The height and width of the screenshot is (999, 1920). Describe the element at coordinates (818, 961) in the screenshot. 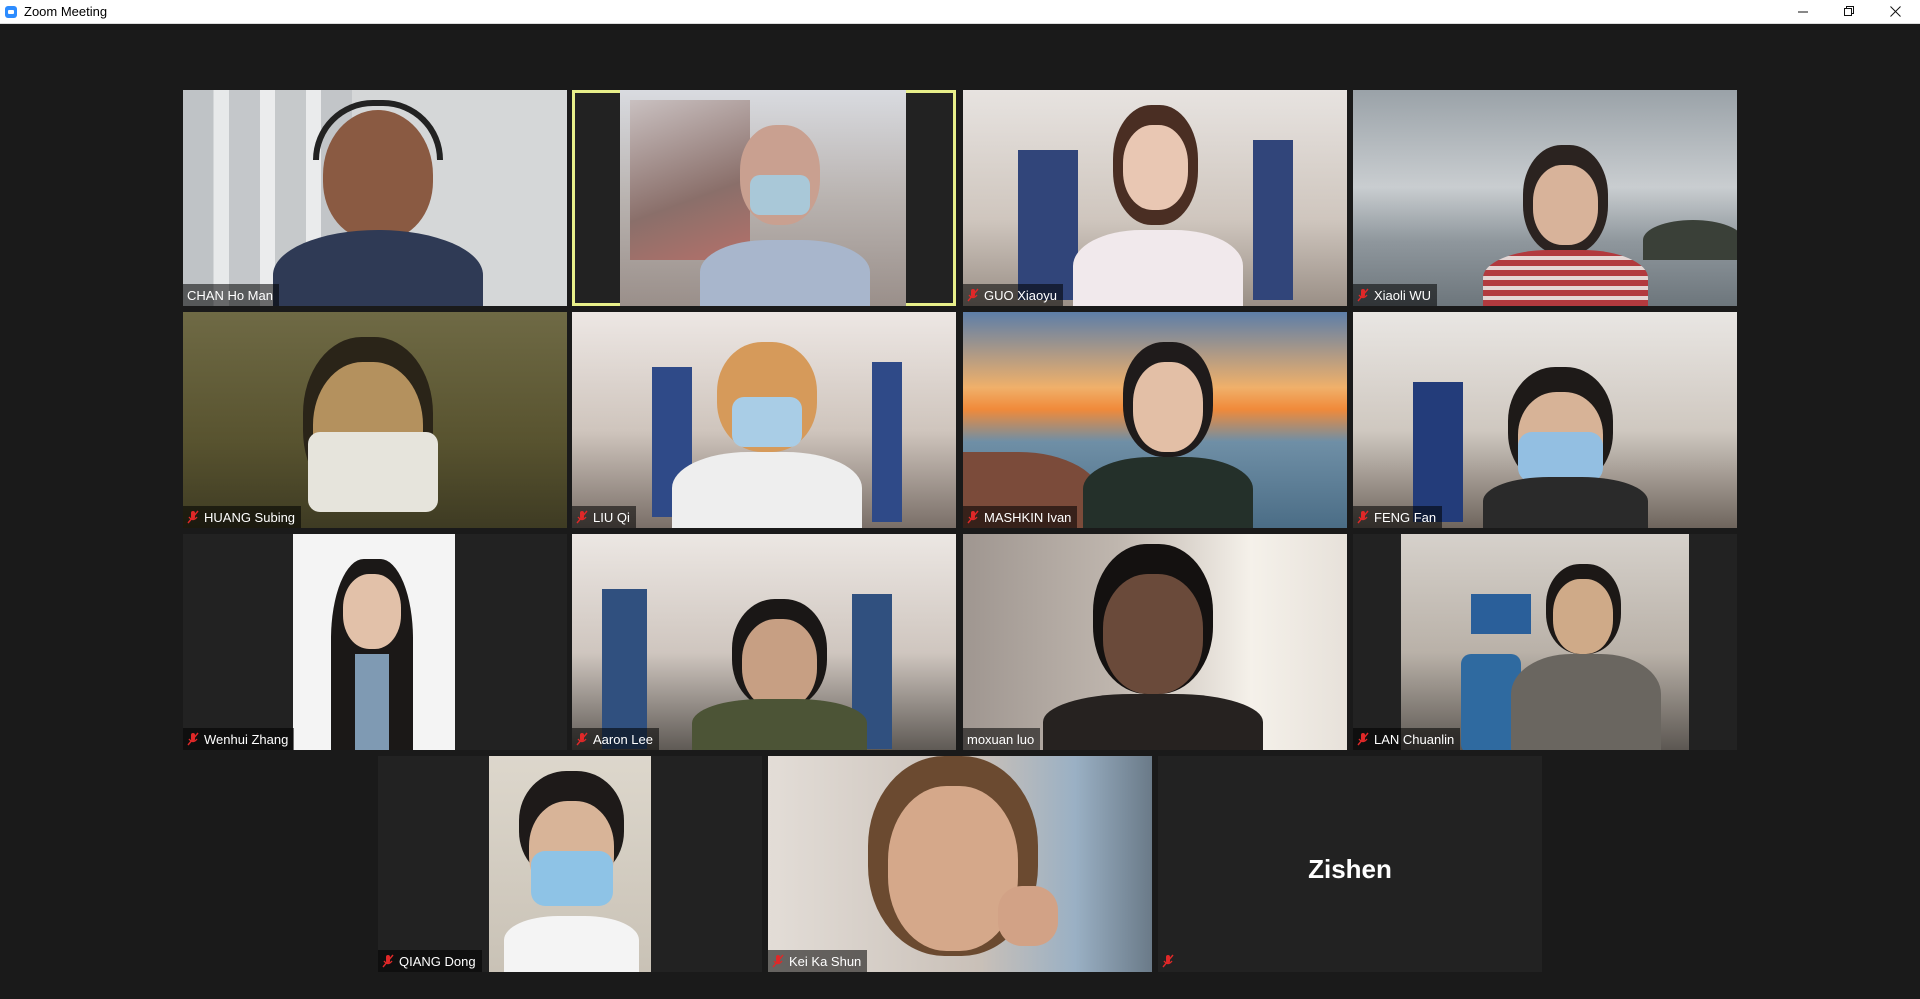

I see `participant-name-label: Kei Ka Shun` at that location.